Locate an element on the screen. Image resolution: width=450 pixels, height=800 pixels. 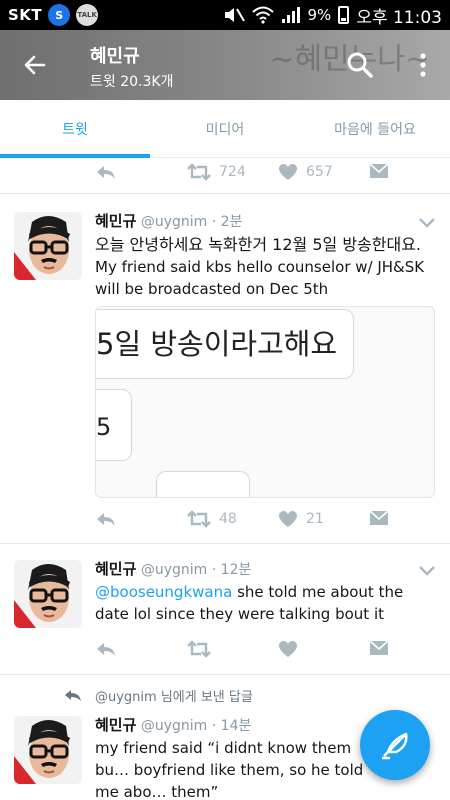
mute-icon is located at coordinates (234, 15).